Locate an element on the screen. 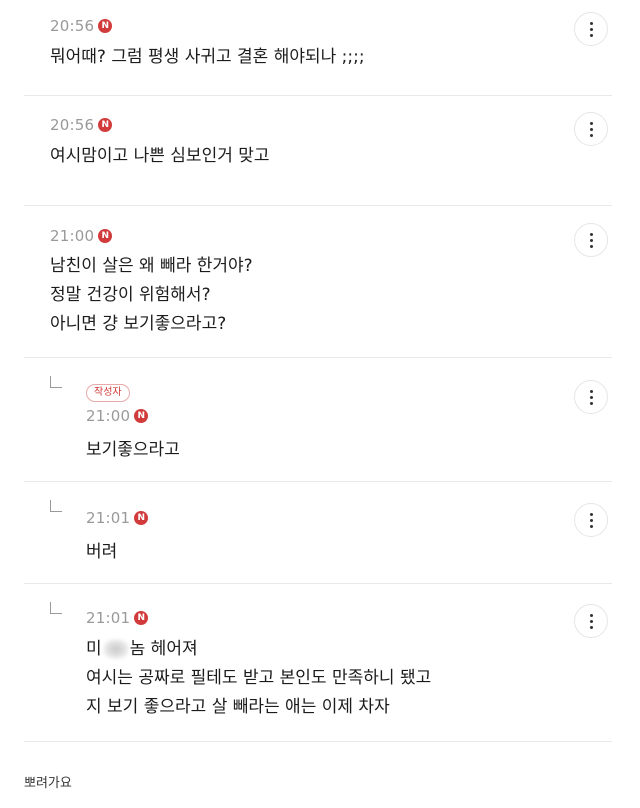 This screenshot has width=640, height=808. comment-body: 버려 is located at coordinates (349, 552).